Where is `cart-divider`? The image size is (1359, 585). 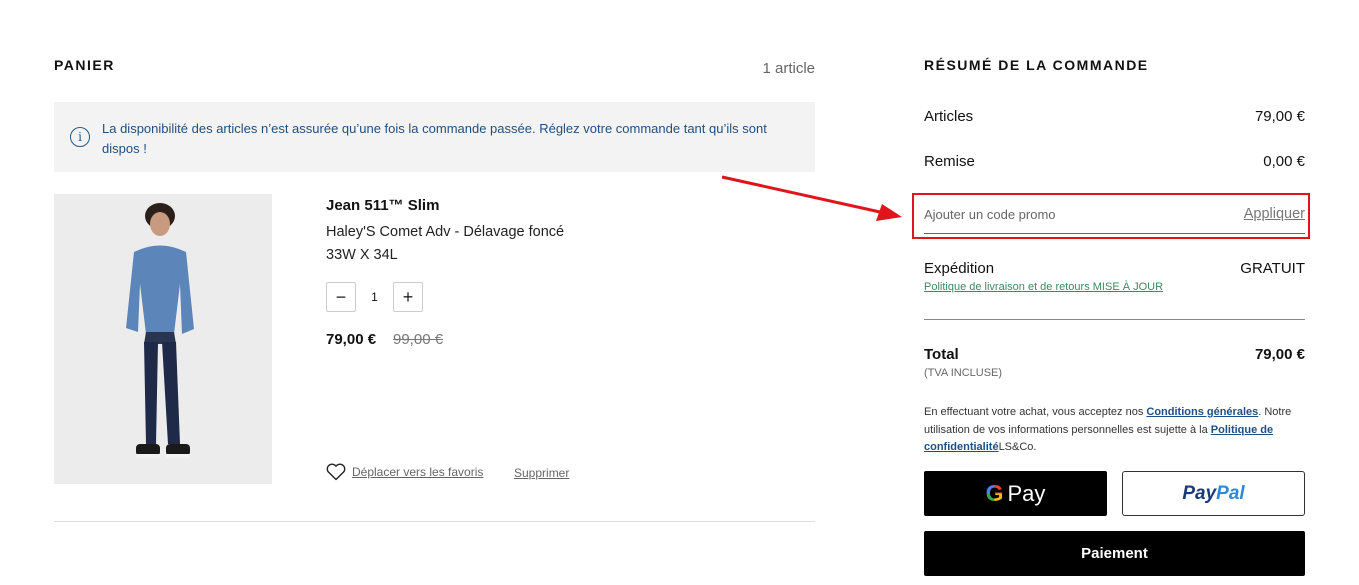 cart-divider is located at coordinates (434, 521).